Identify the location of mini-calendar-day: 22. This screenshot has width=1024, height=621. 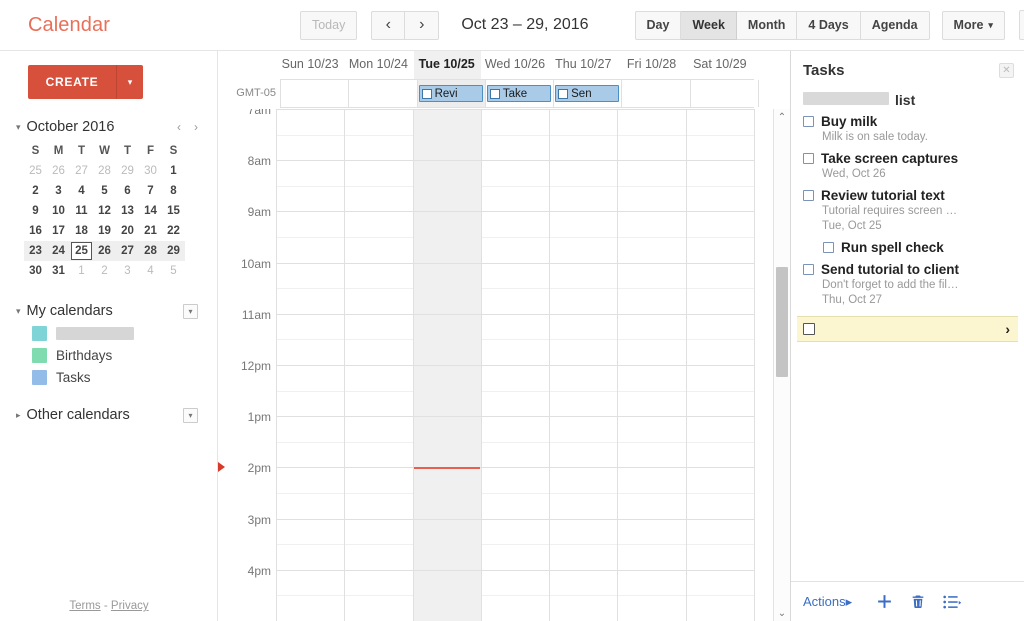
(173, 231).